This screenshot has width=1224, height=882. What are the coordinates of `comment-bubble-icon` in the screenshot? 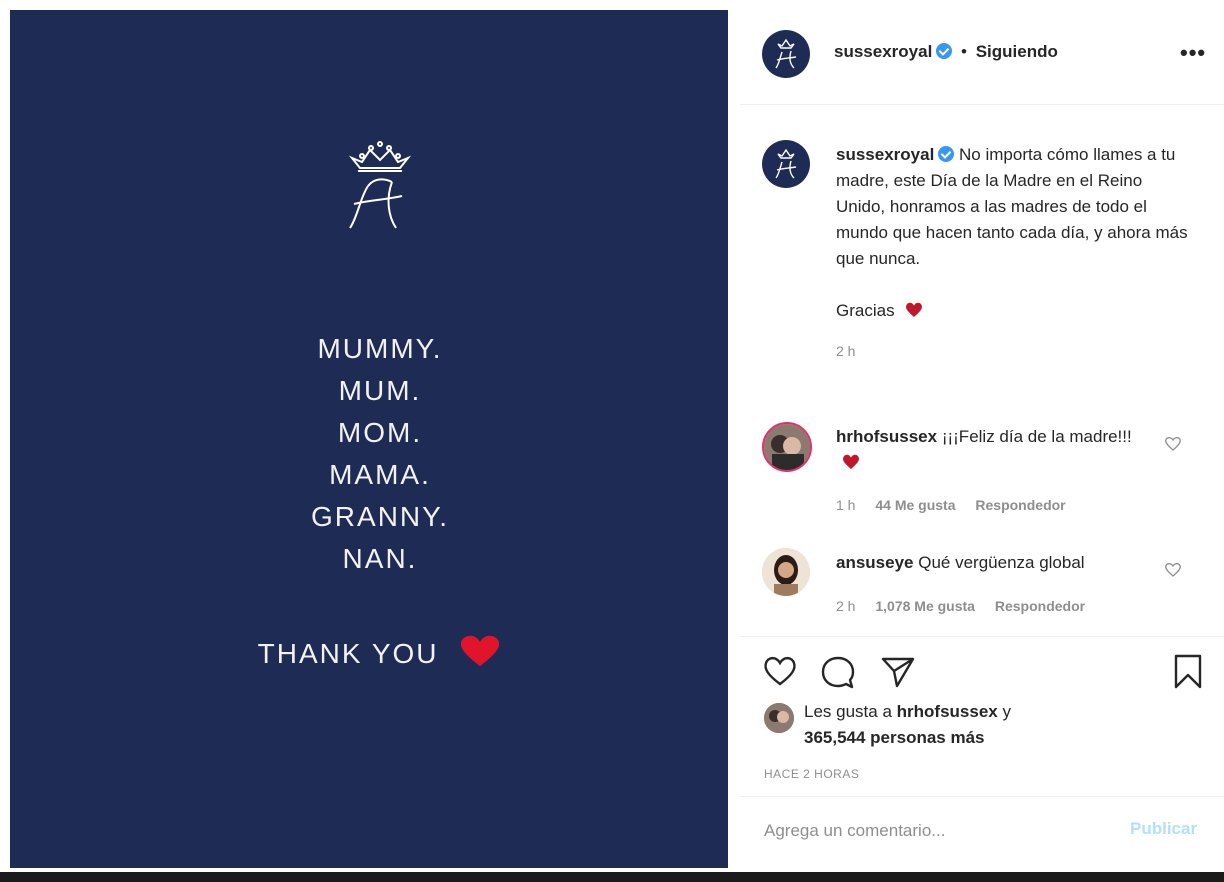 It's located at (838, 672).